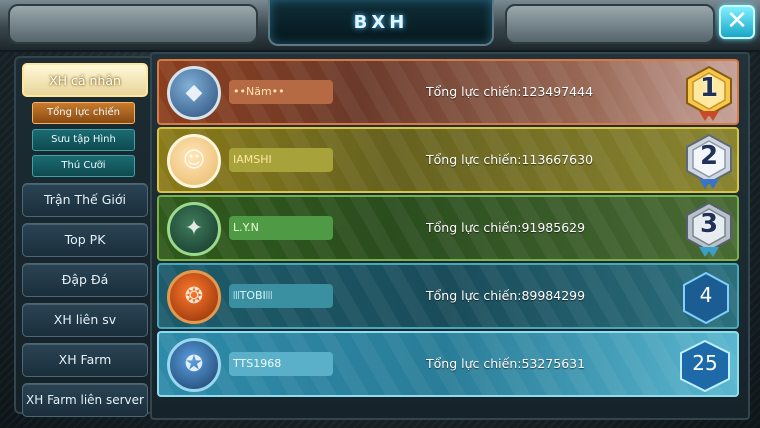 The image size is (760, 428). I want to click on rank-number: 4, so click(706, 295).